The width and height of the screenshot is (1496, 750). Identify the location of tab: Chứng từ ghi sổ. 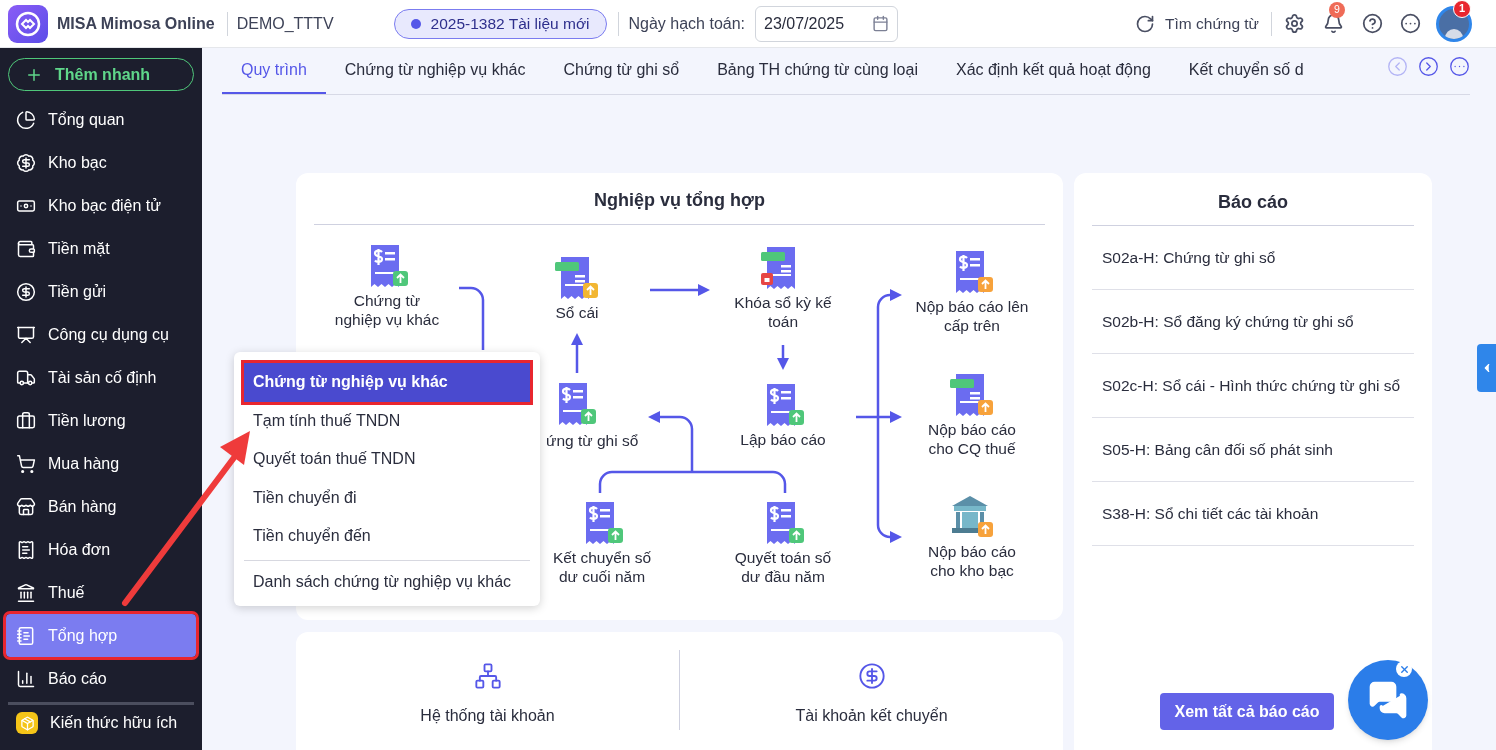
(621, 71).